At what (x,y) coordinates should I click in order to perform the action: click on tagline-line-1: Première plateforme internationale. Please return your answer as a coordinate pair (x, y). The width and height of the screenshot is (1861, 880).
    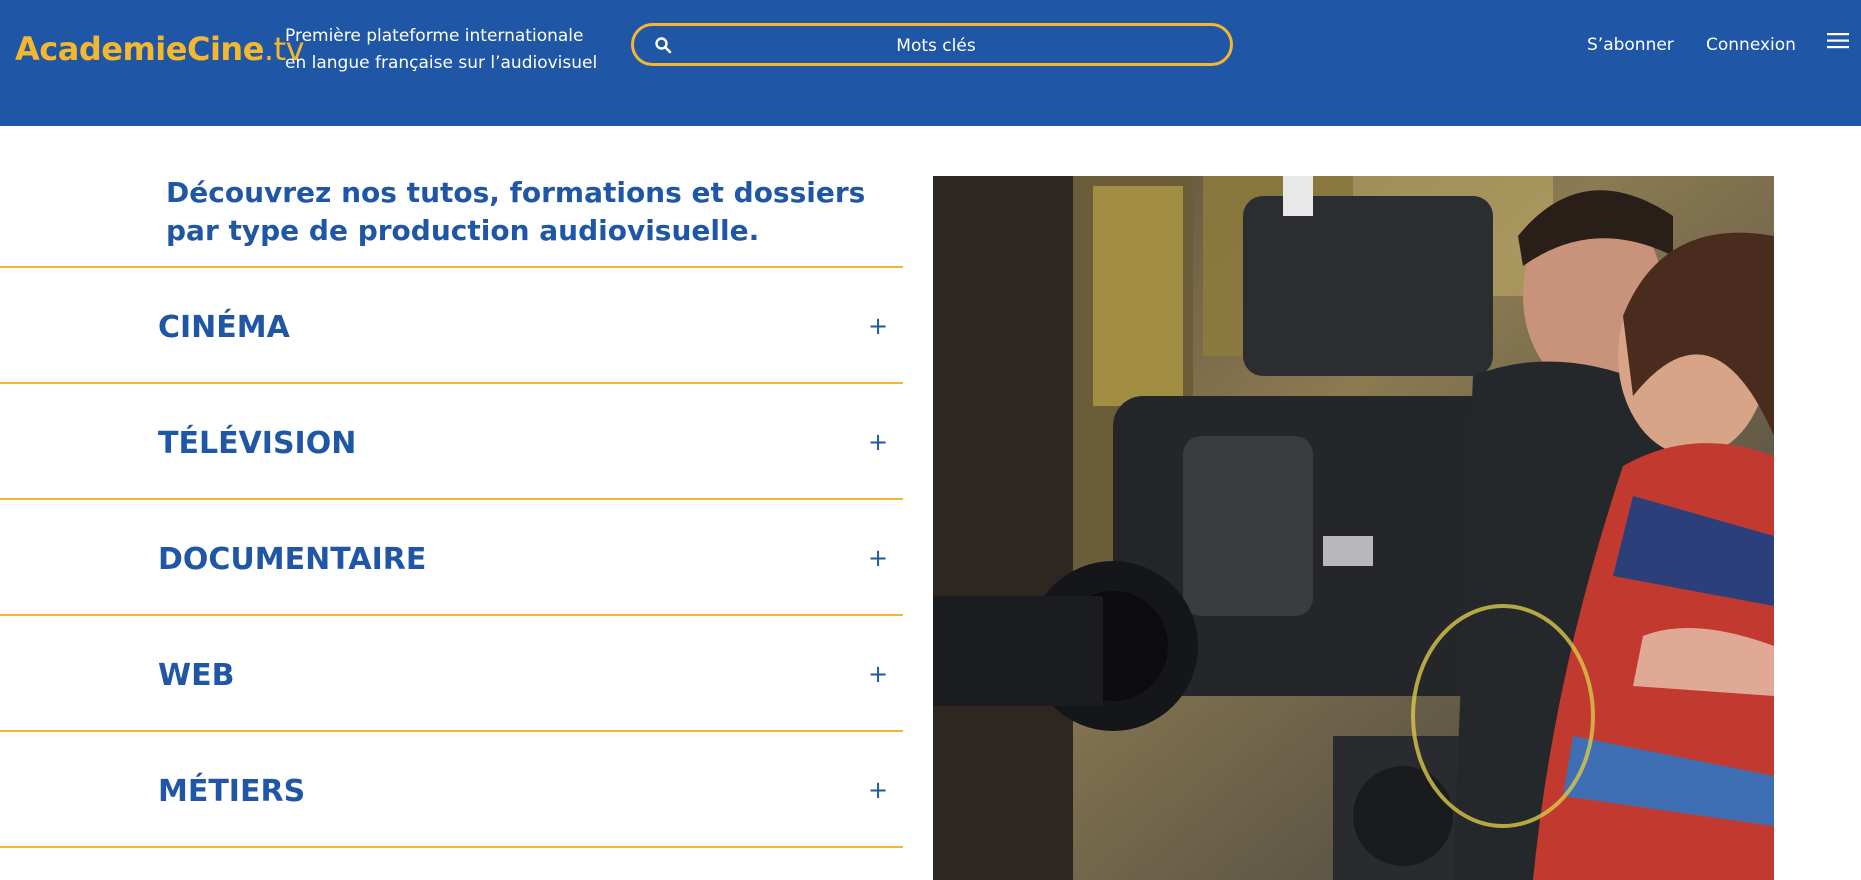
    Looking at the image, I should click on (434, 36).